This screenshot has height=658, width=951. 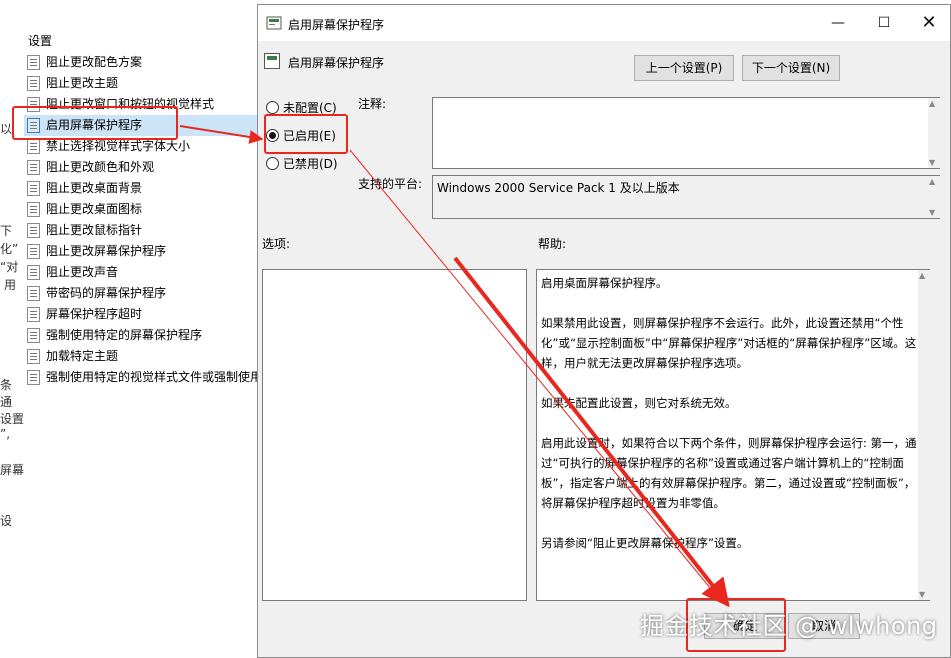 What do you see at coordinates (394, 435) in the screenshot?
I see `options-panel` at bounding box center [394, 435].